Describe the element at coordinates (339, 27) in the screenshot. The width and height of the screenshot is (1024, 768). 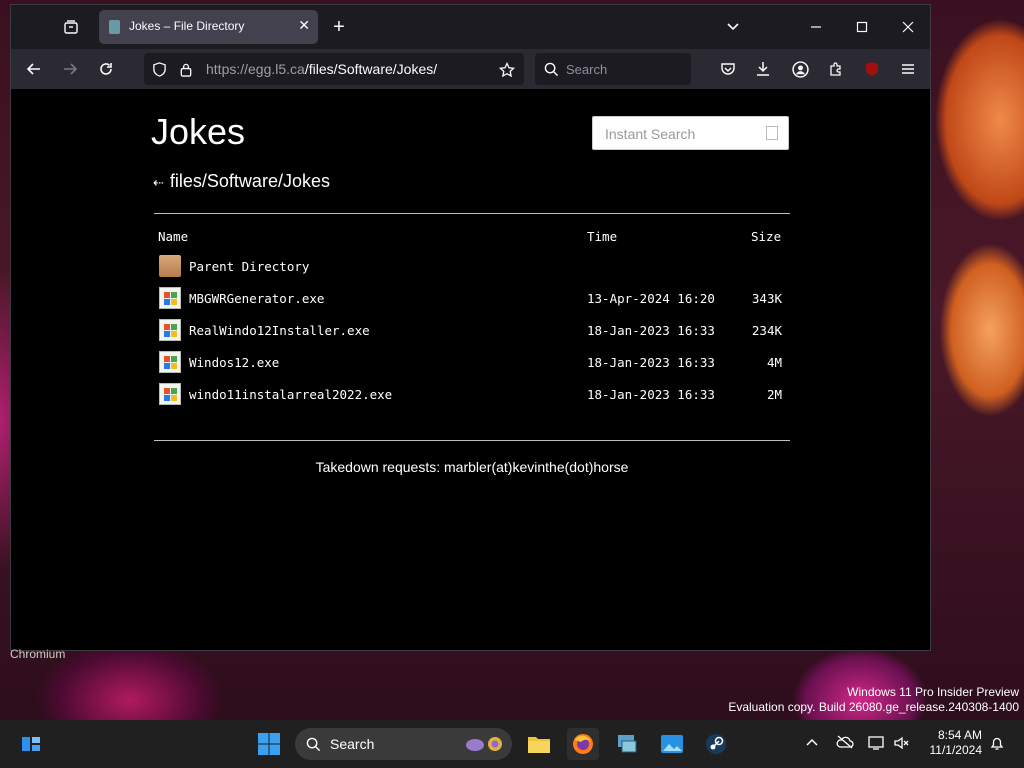
I see `new-tab-icon: +` at that location.